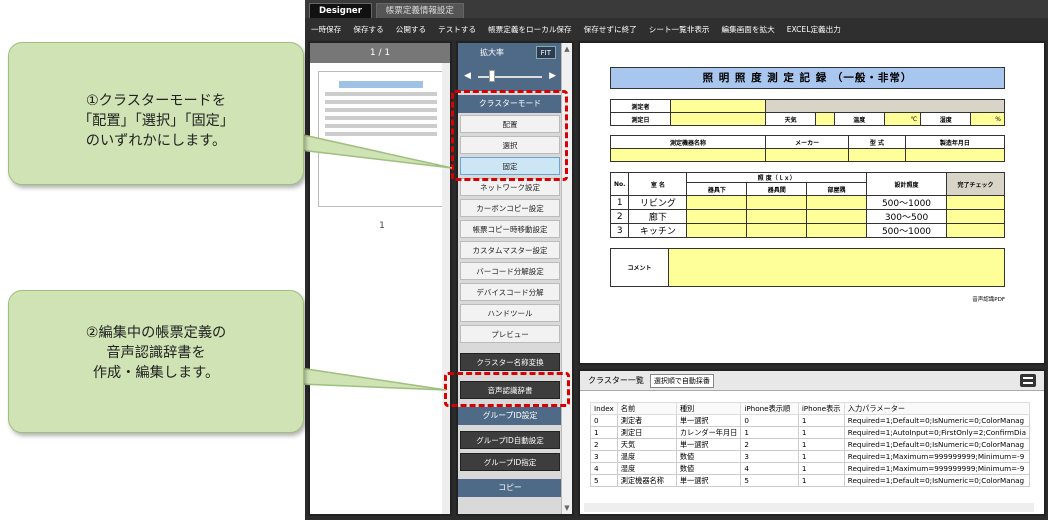 Image resolution: width=1048 pixels, height=520 pixels. What do you see at coordinates (156, 373) in the screenshot?
I see `callout-two-line: 作成・編集します。` at bounding box center [156, 373].